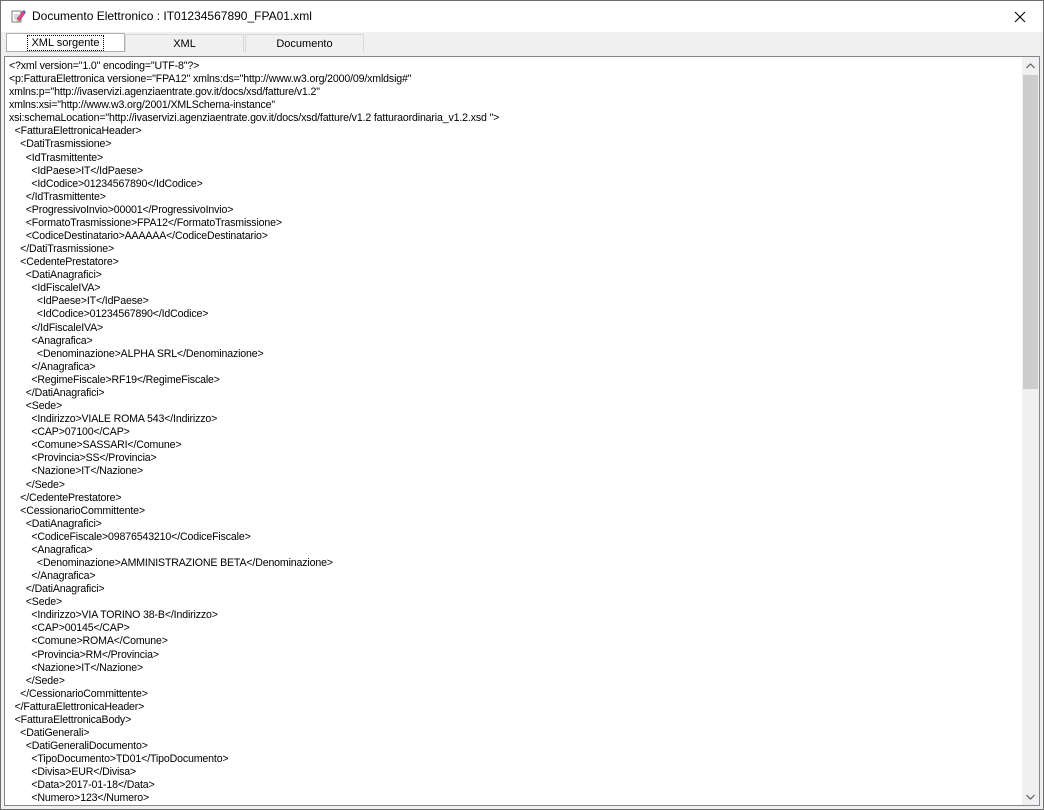 The width and height of the screenshot is (1044, 810). I want to click on vertical-scrollbar, so click(1030, 431).